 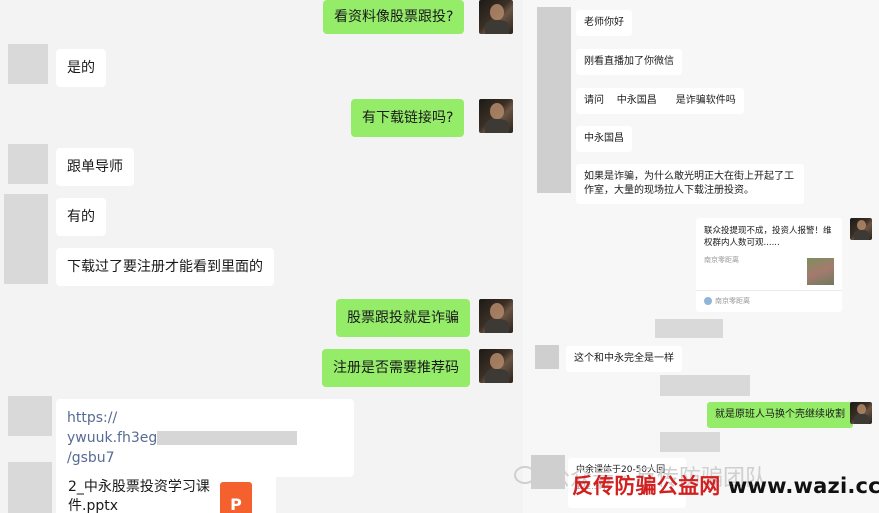 I want to click on sent-message-bubble: 就是原班人马换个壳继续收割, so click(x=780, y=415).